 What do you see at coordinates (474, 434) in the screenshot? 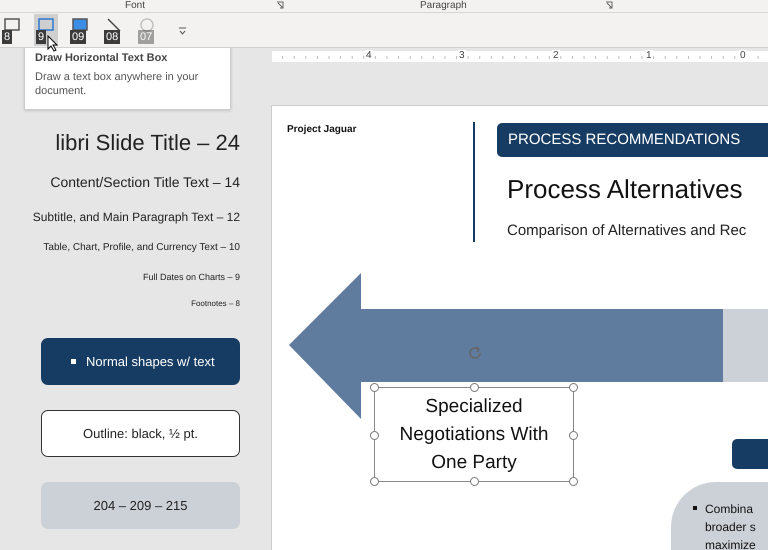
I see `text-box-label: Specialized Negotiations With One Party` at bounding box center [474, 434].